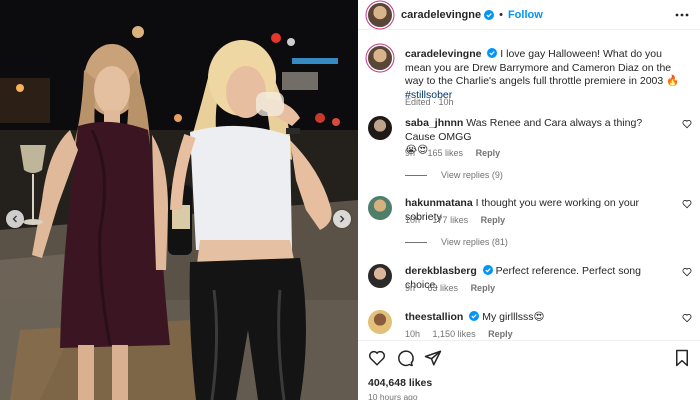 The image size is (700, 400). Describe the element at coordinates (513, 317) in the screenshot. I see `comment-body: My girlllsss😍` at that location.